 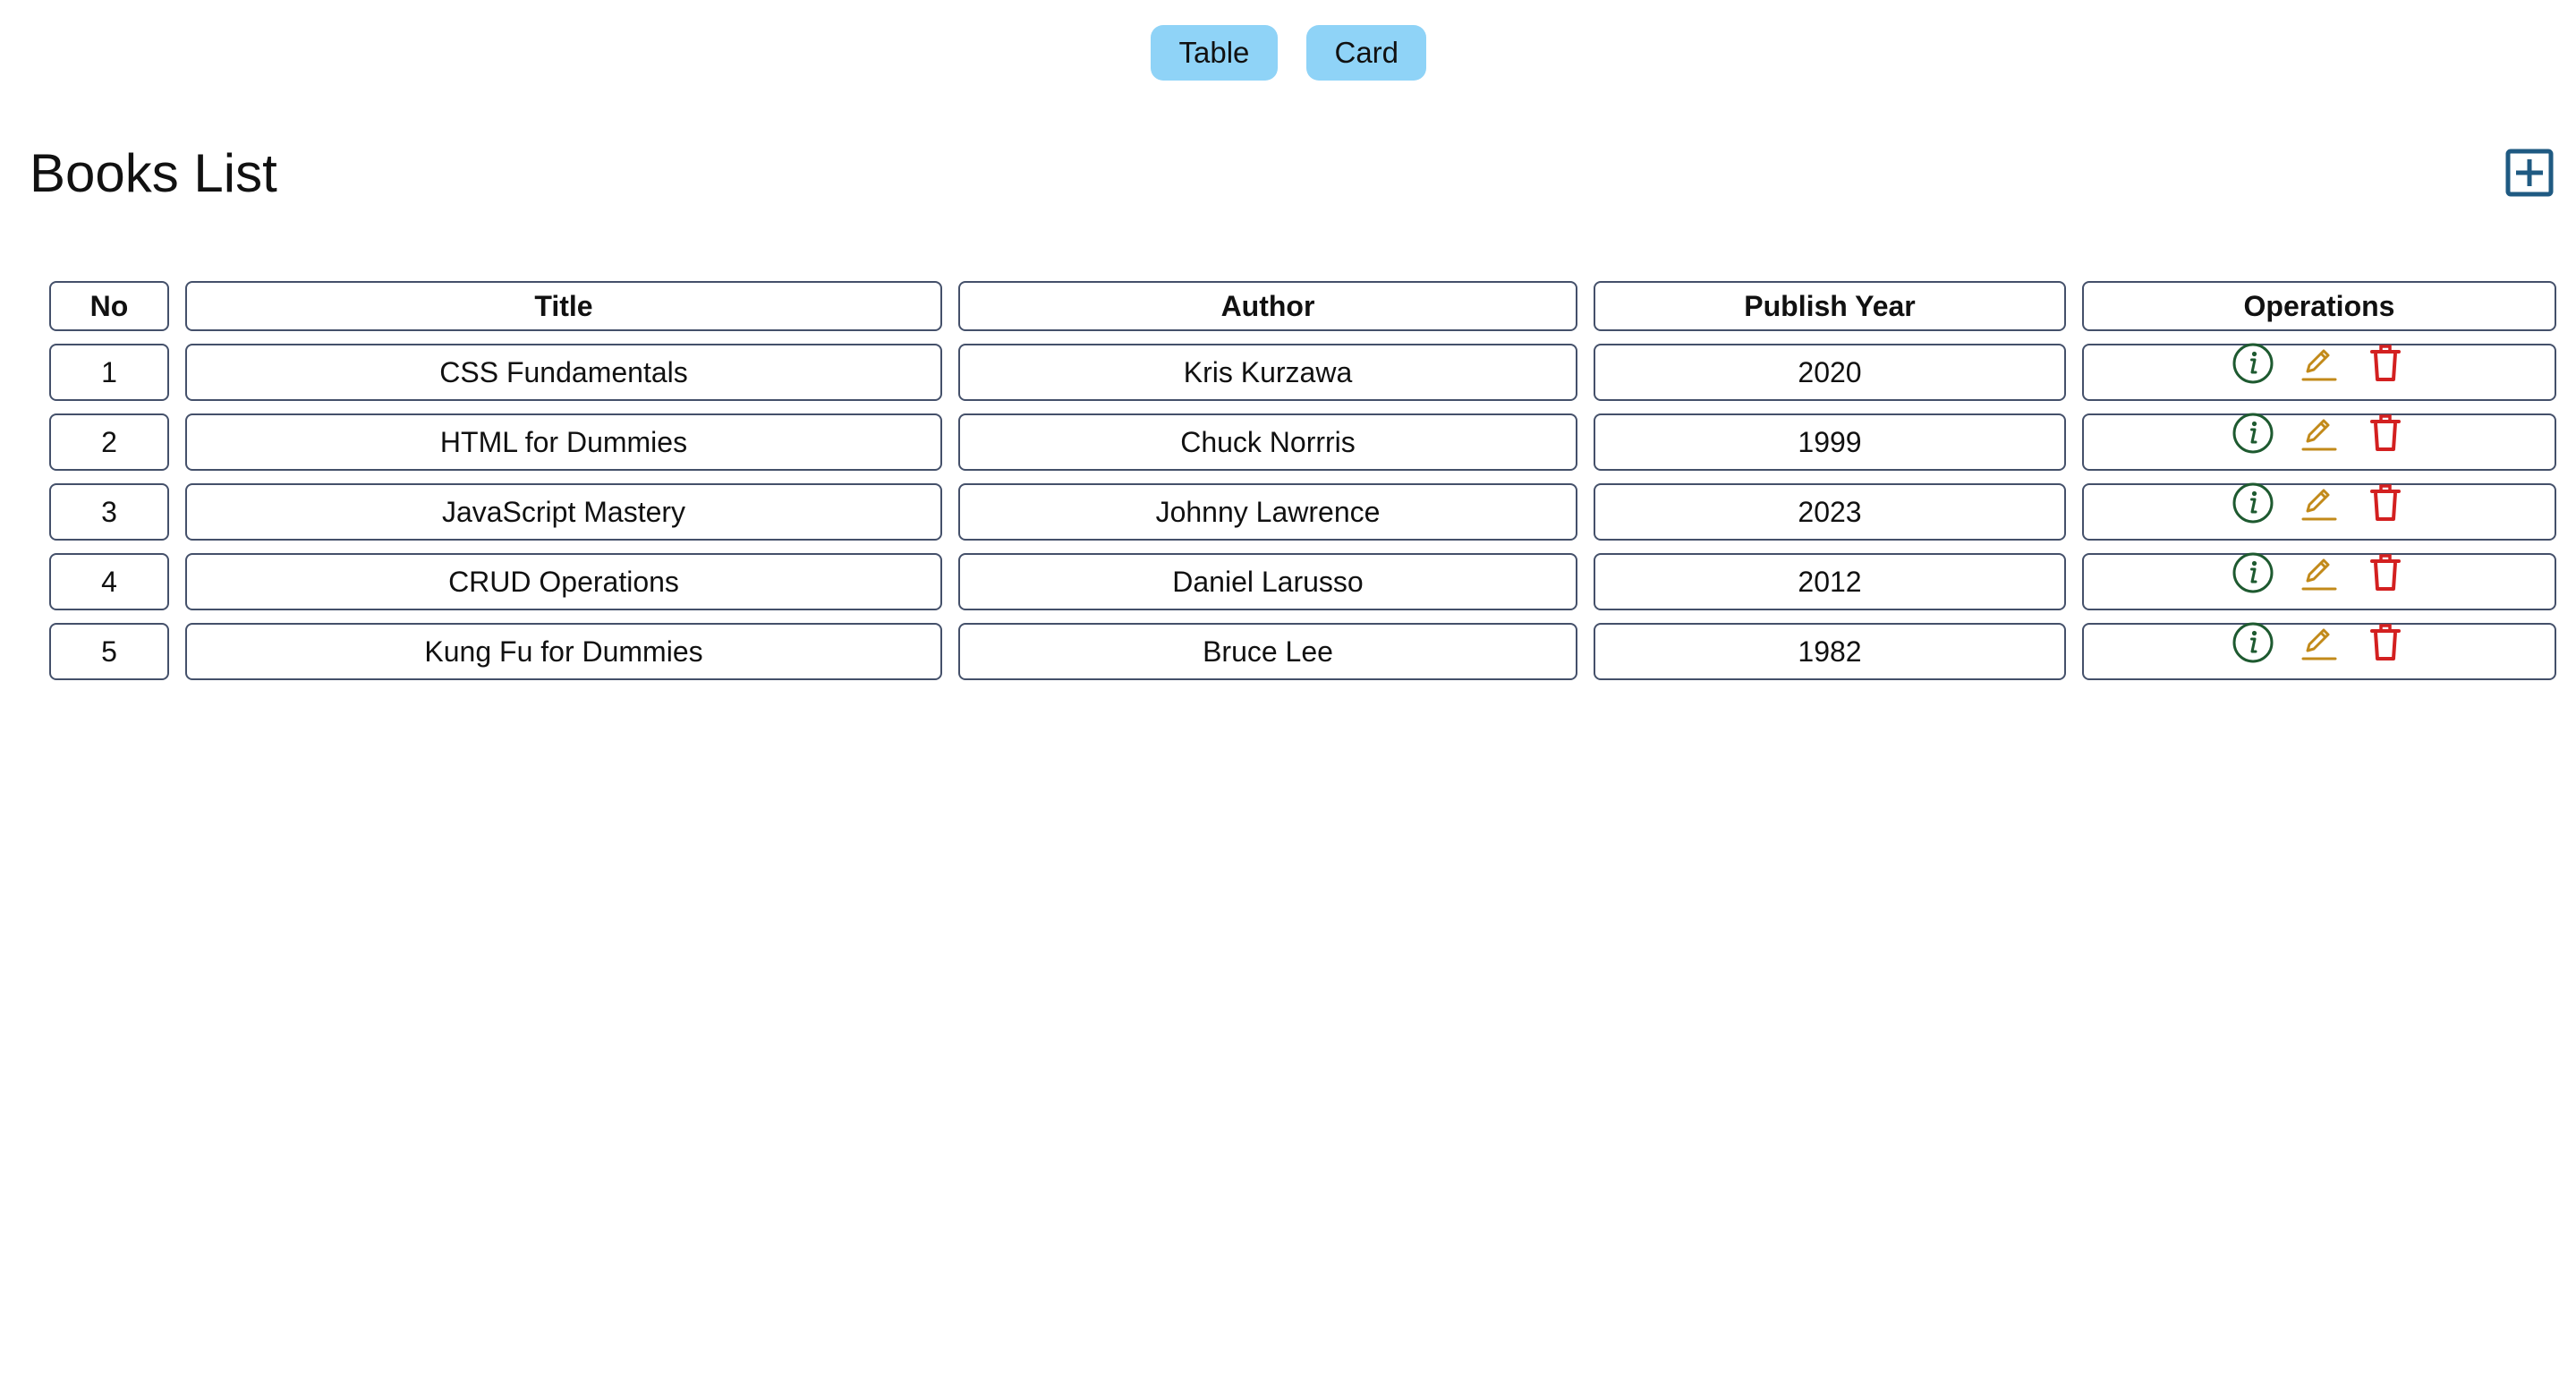 I want to click on column-header-author: Author, so click(x=1267, y=306).